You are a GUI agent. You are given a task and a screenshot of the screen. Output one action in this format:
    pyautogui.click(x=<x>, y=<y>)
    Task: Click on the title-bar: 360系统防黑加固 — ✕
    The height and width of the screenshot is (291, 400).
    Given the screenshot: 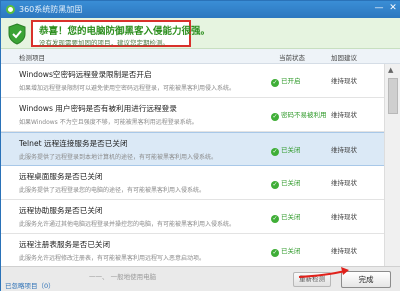 What is the action you would take?
    pyautogui.click(x=200, y=9)
    